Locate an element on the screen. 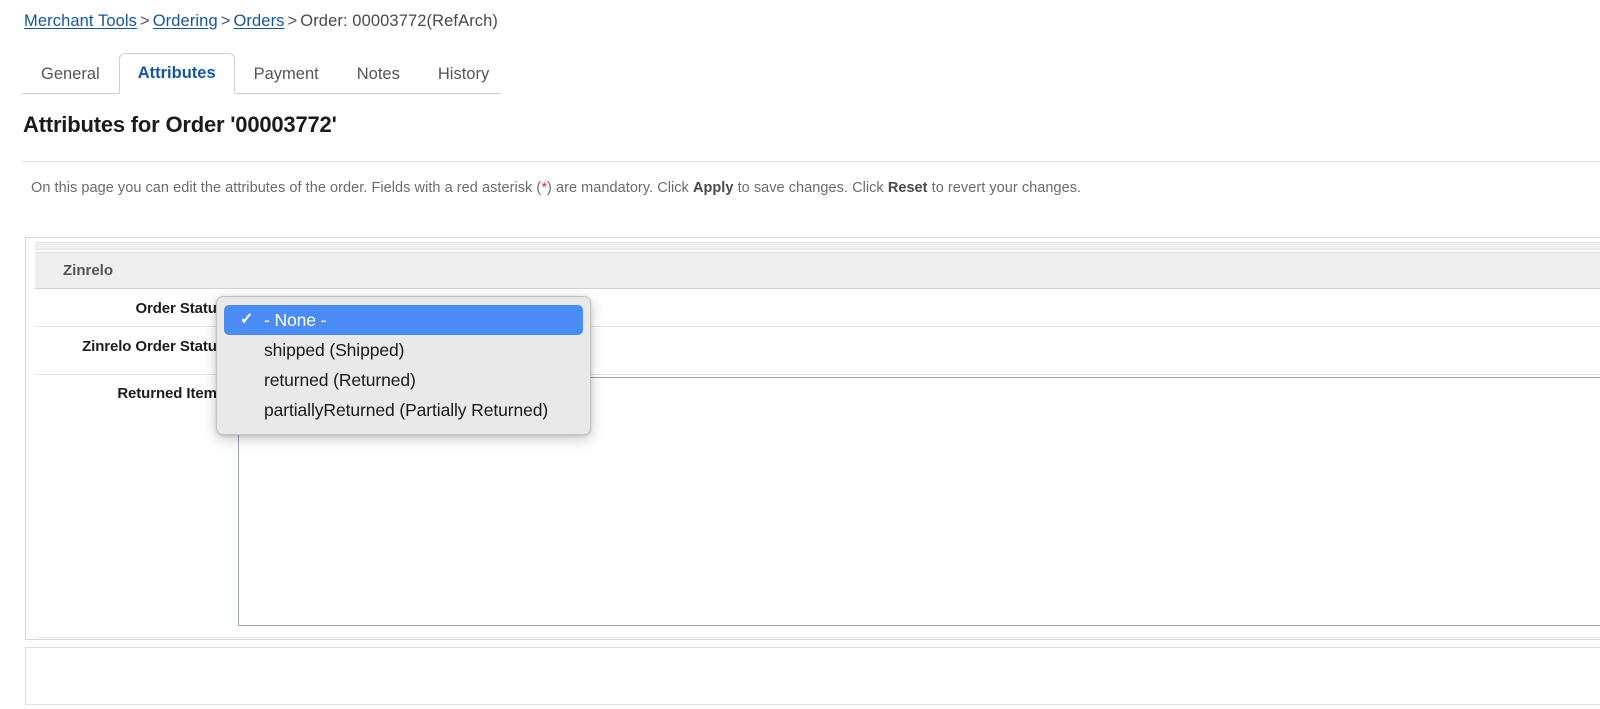 This screenshot has height=709, width=1600. label-returned-items: Returned Items: is located at coordinates (173, 393).